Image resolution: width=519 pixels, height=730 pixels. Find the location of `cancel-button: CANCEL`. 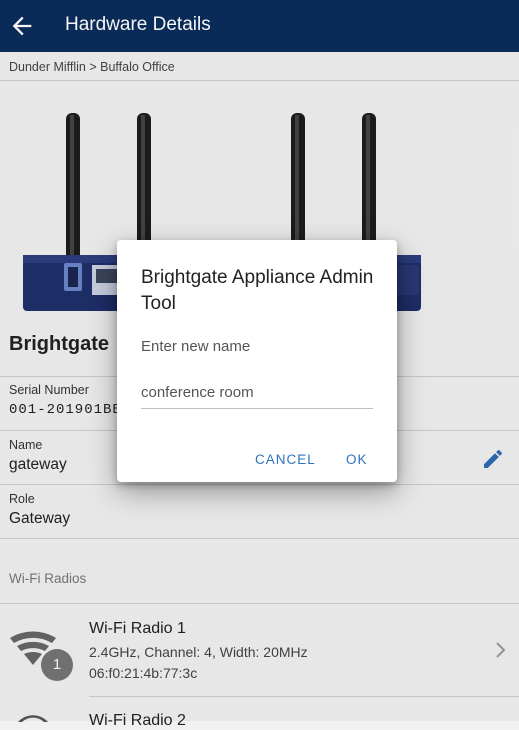

cancel-button: CANCEL is located at coordinates (285, 459).